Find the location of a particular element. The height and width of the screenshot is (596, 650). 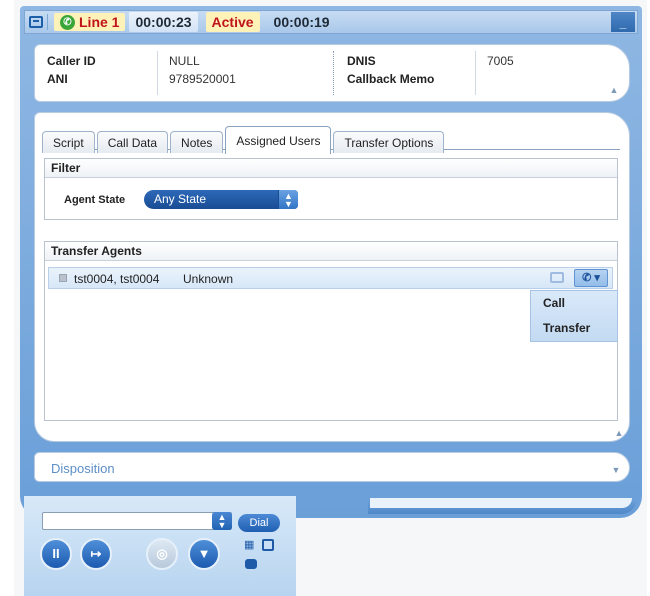

dnis-label: DNIS is located at coordinates (361, 61).